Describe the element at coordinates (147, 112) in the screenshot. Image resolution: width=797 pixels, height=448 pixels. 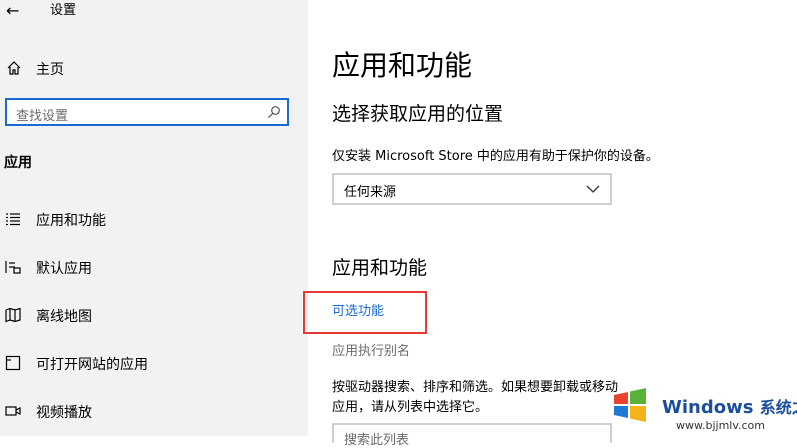
I see `search-settings-input: 查找设置` at that location.